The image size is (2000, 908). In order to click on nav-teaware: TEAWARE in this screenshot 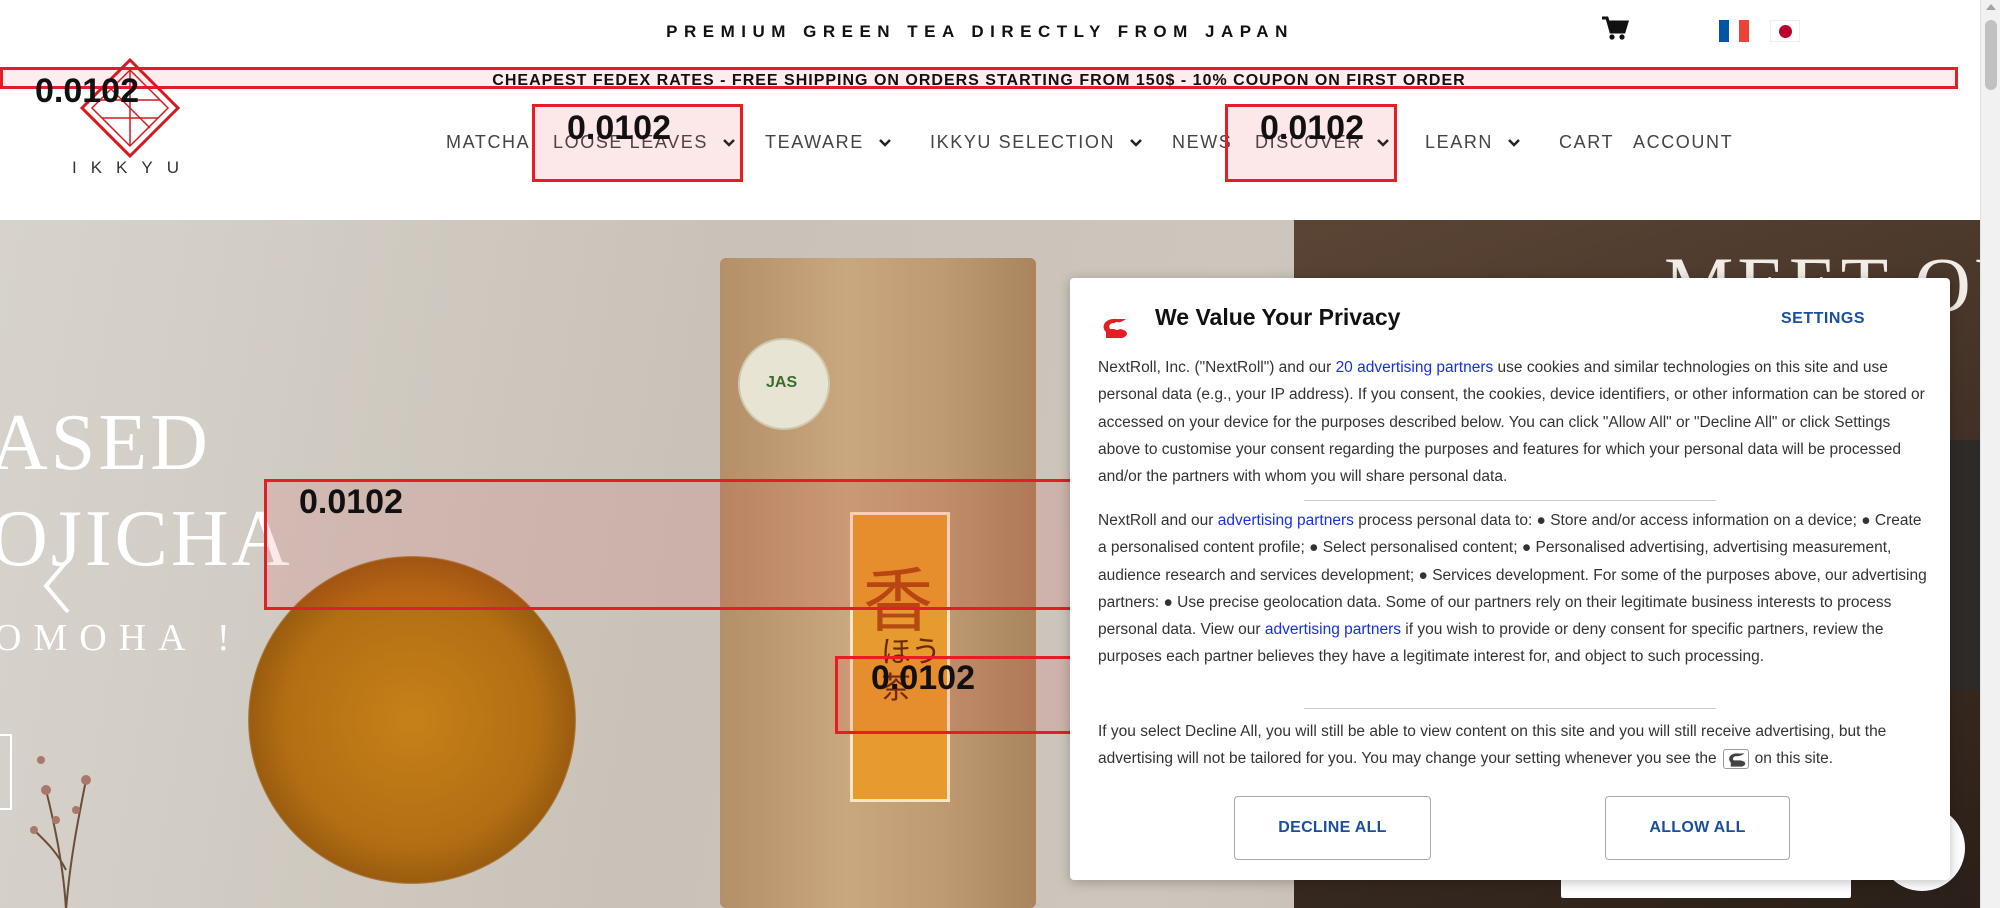, I will do `click(828, 142)`.